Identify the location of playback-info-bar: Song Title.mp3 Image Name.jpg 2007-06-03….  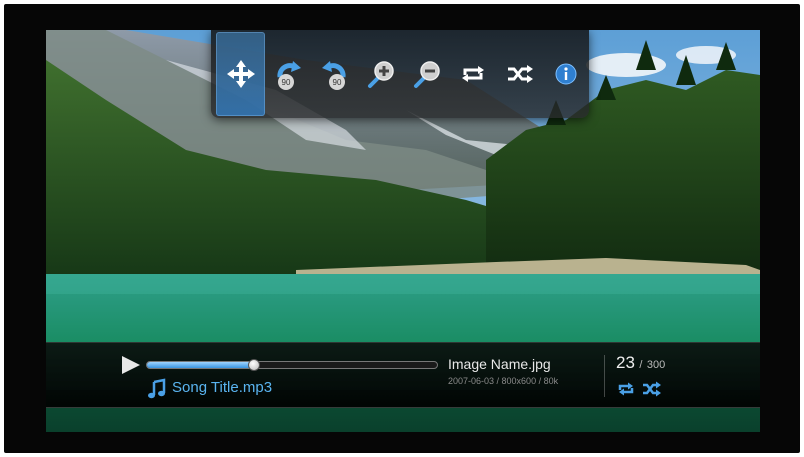
(403, 375).